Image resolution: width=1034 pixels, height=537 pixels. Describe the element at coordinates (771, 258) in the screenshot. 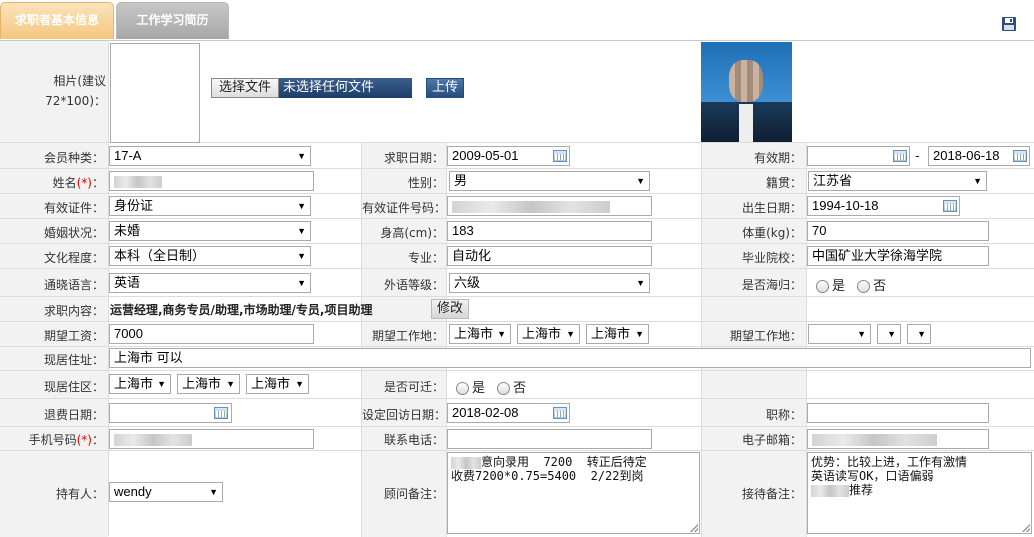

I see `school-label: 毕业院校：` at that location.